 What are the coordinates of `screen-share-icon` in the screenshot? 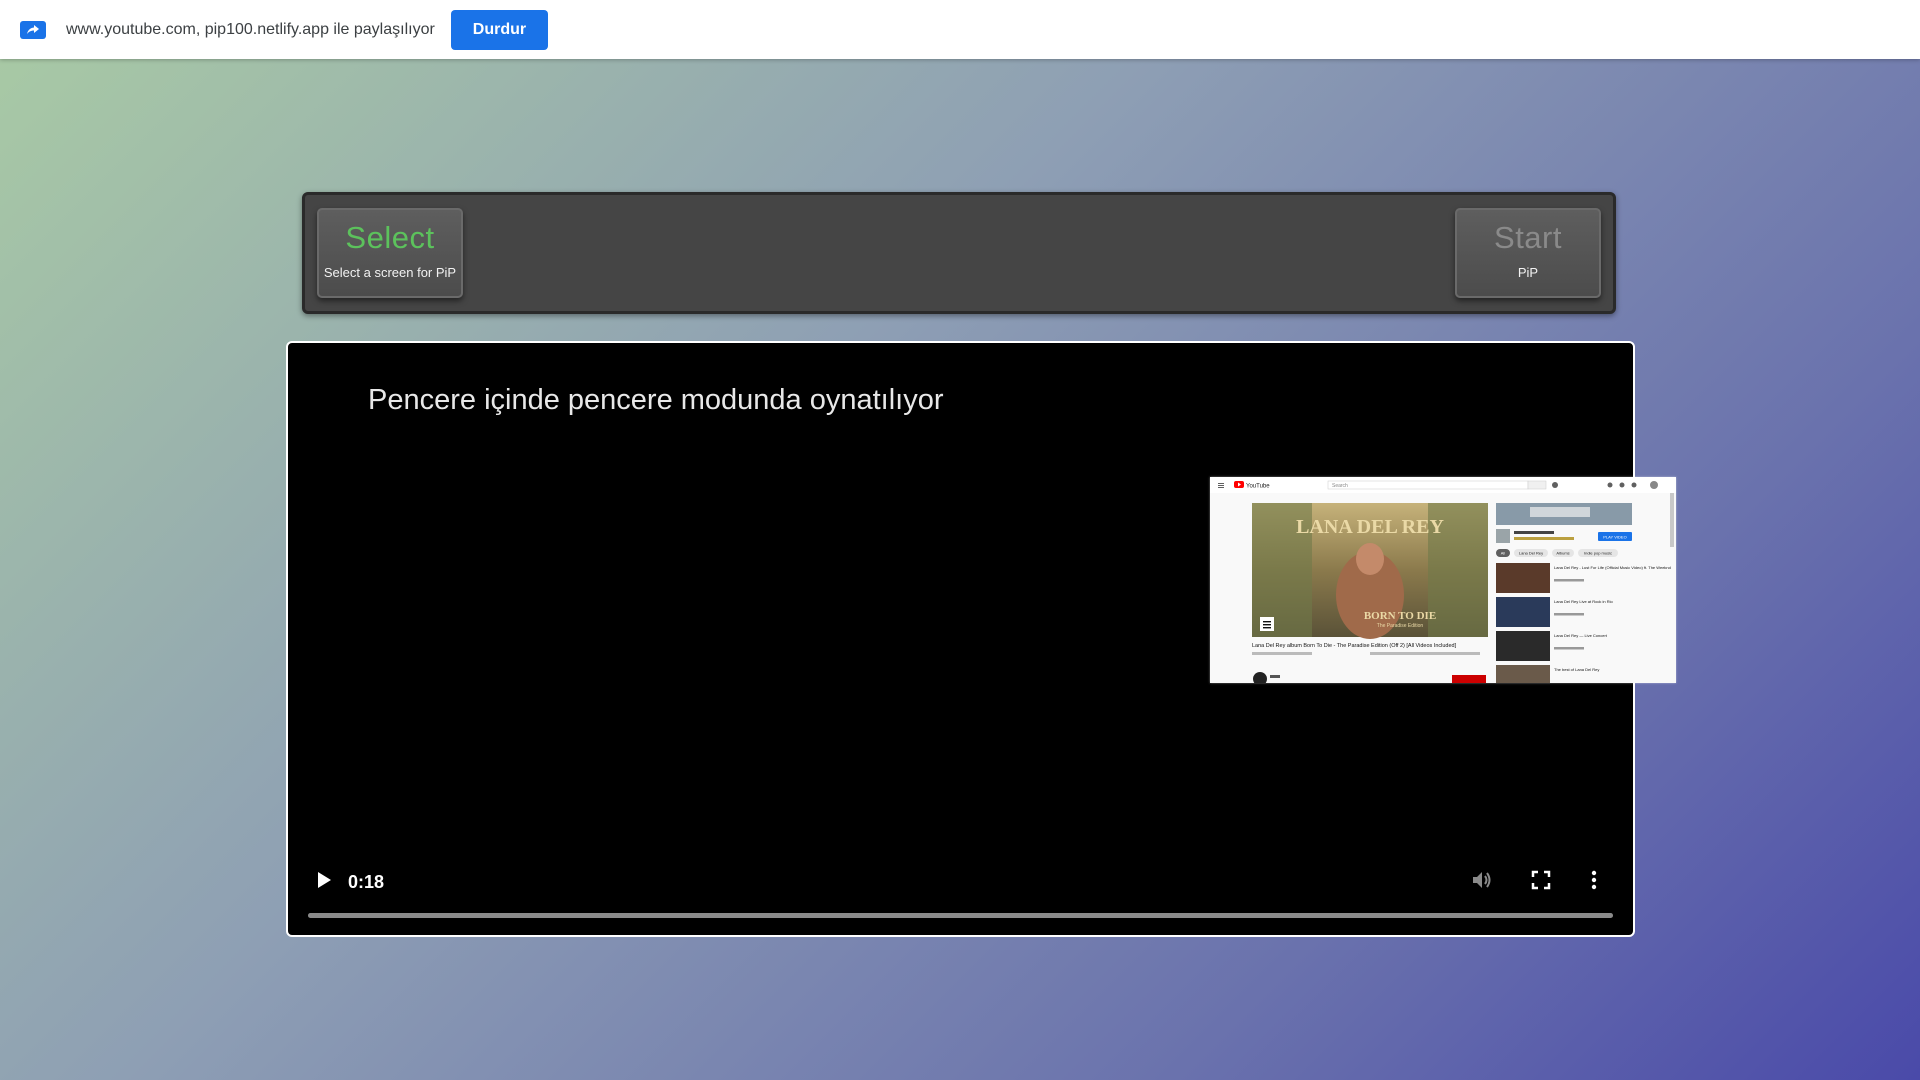 It's located at (33, 29).